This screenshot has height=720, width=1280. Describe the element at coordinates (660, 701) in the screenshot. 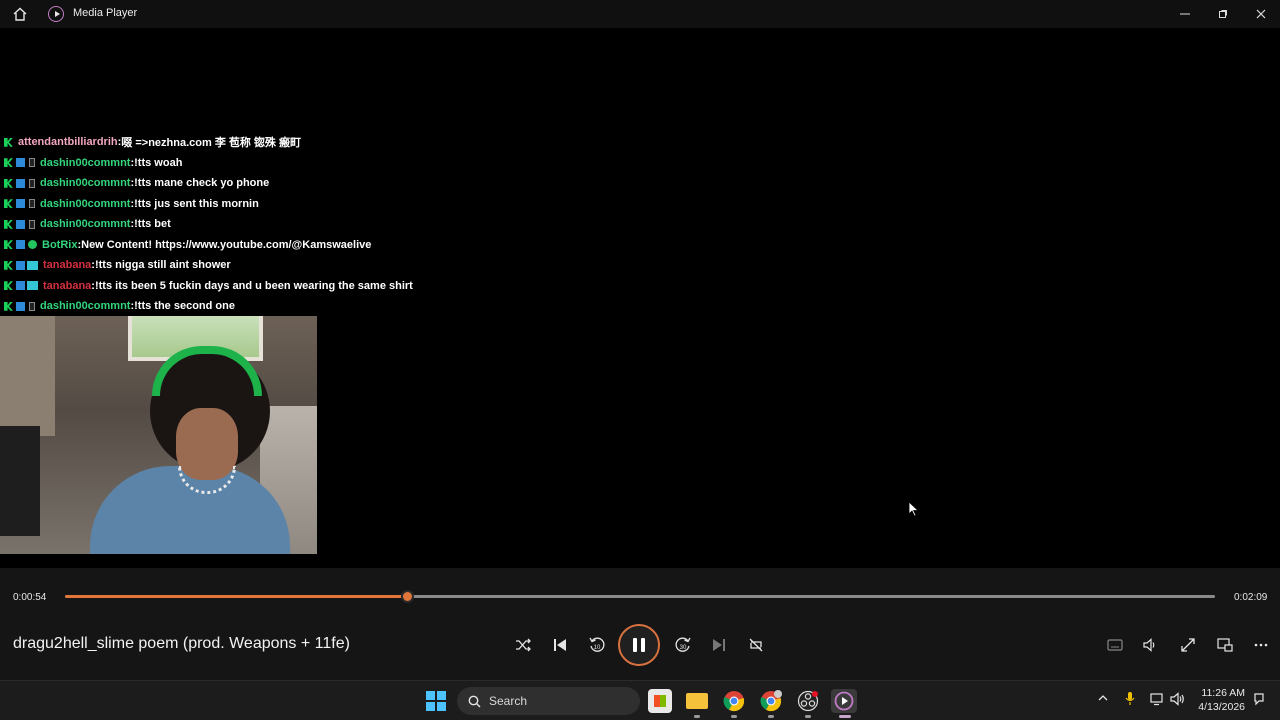

I see `store-app-icon` at that location.